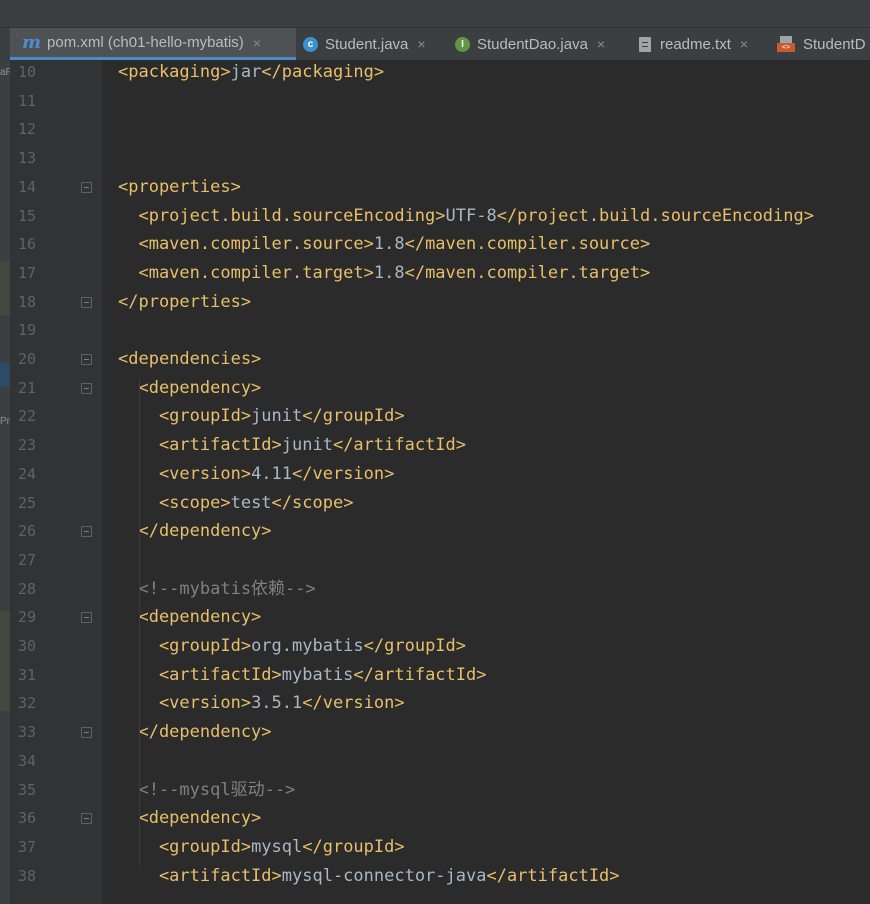 The image size is (870, 904). What do you see at coordinates (435, 847) in the screenshot?
I see `code-line: 37 <groupId>mysql</groupId>` at bounding box center [435, 847].